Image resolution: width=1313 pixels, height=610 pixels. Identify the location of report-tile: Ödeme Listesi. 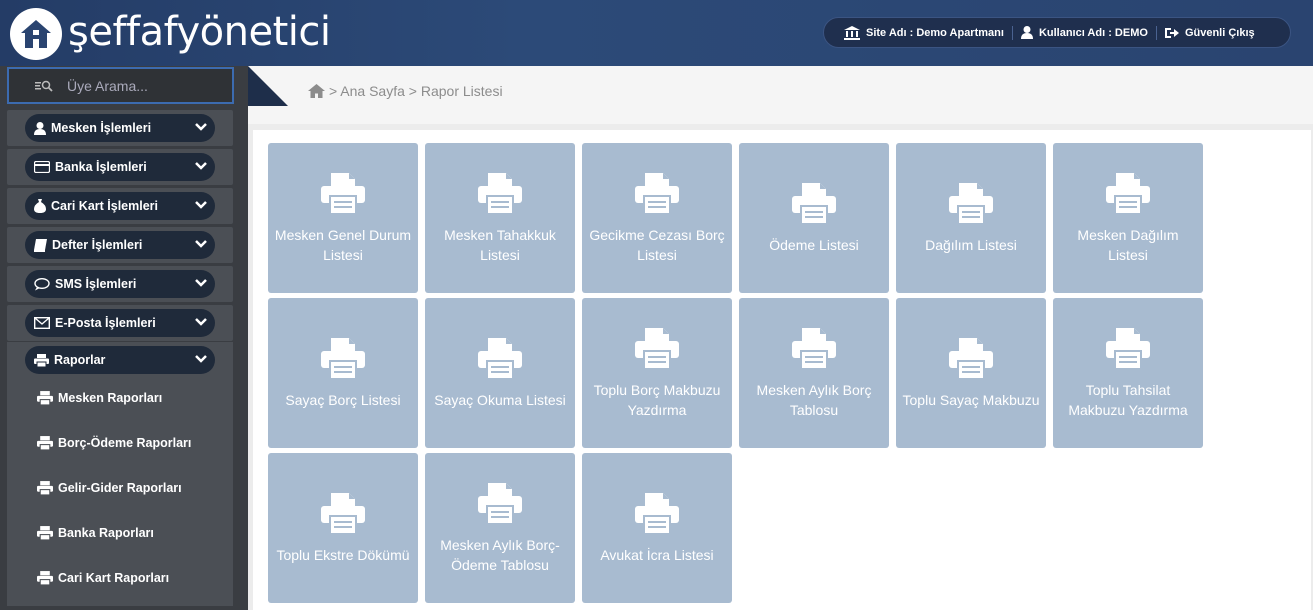
(814, 218).